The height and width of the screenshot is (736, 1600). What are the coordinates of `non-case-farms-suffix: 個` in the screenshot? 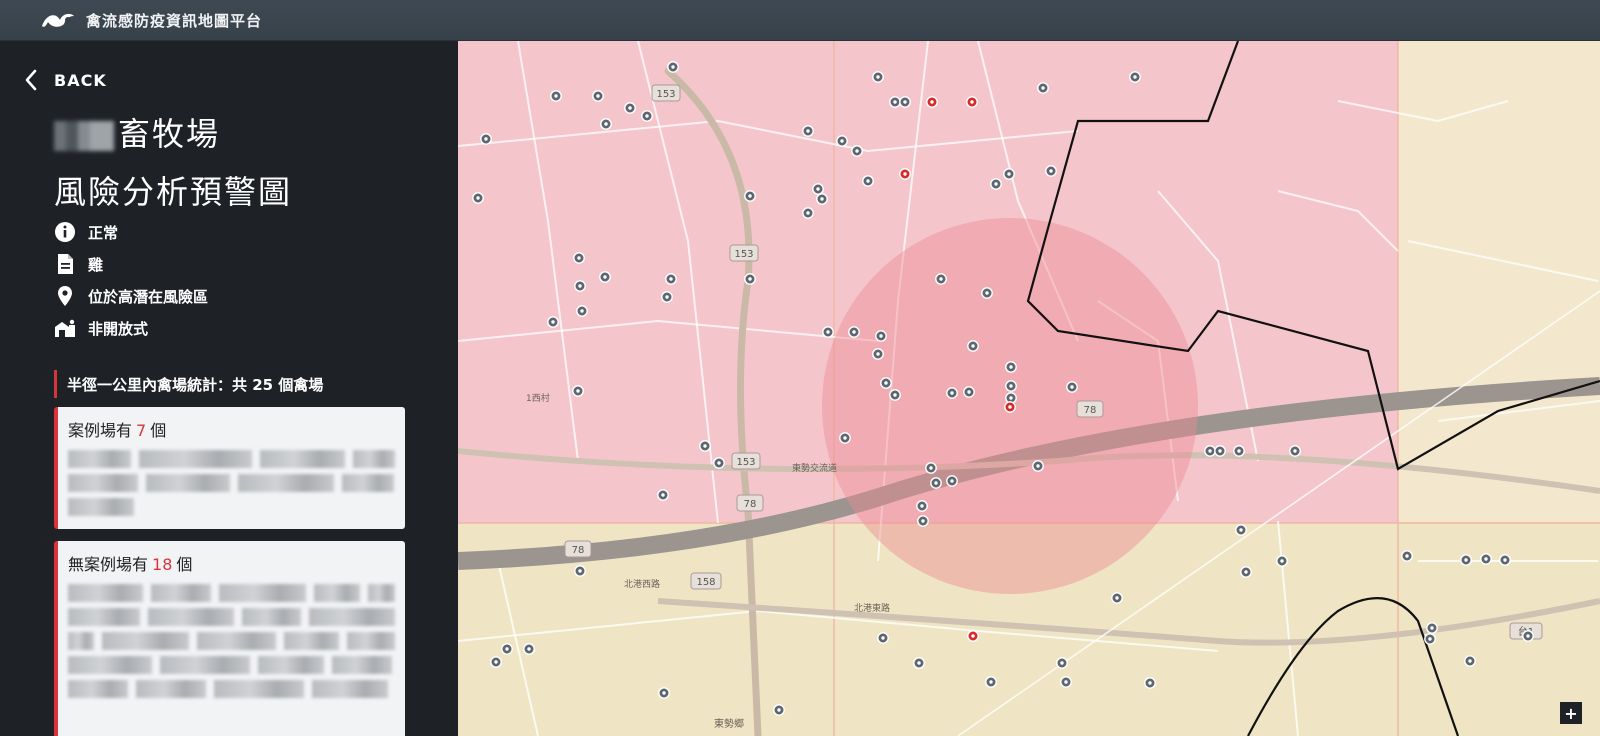 It's located at (184, 564).